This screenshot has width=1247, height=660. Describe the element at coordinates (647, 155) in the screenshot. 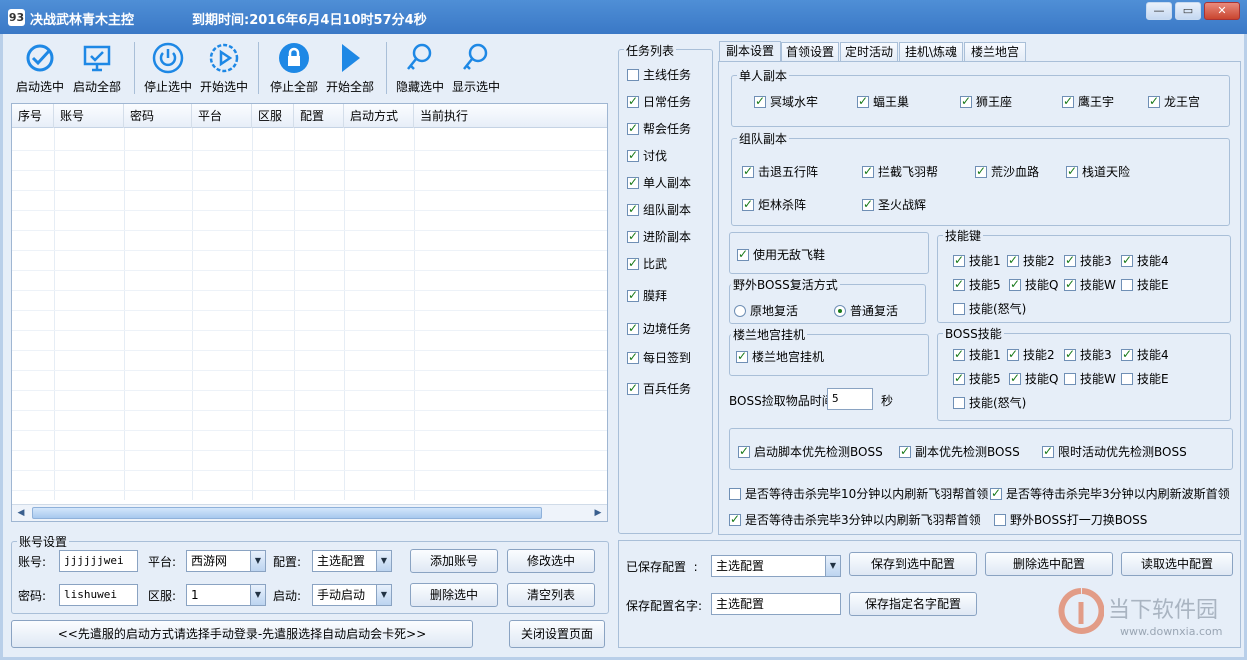

I see `task-checkbox: 讨伐` at that location.